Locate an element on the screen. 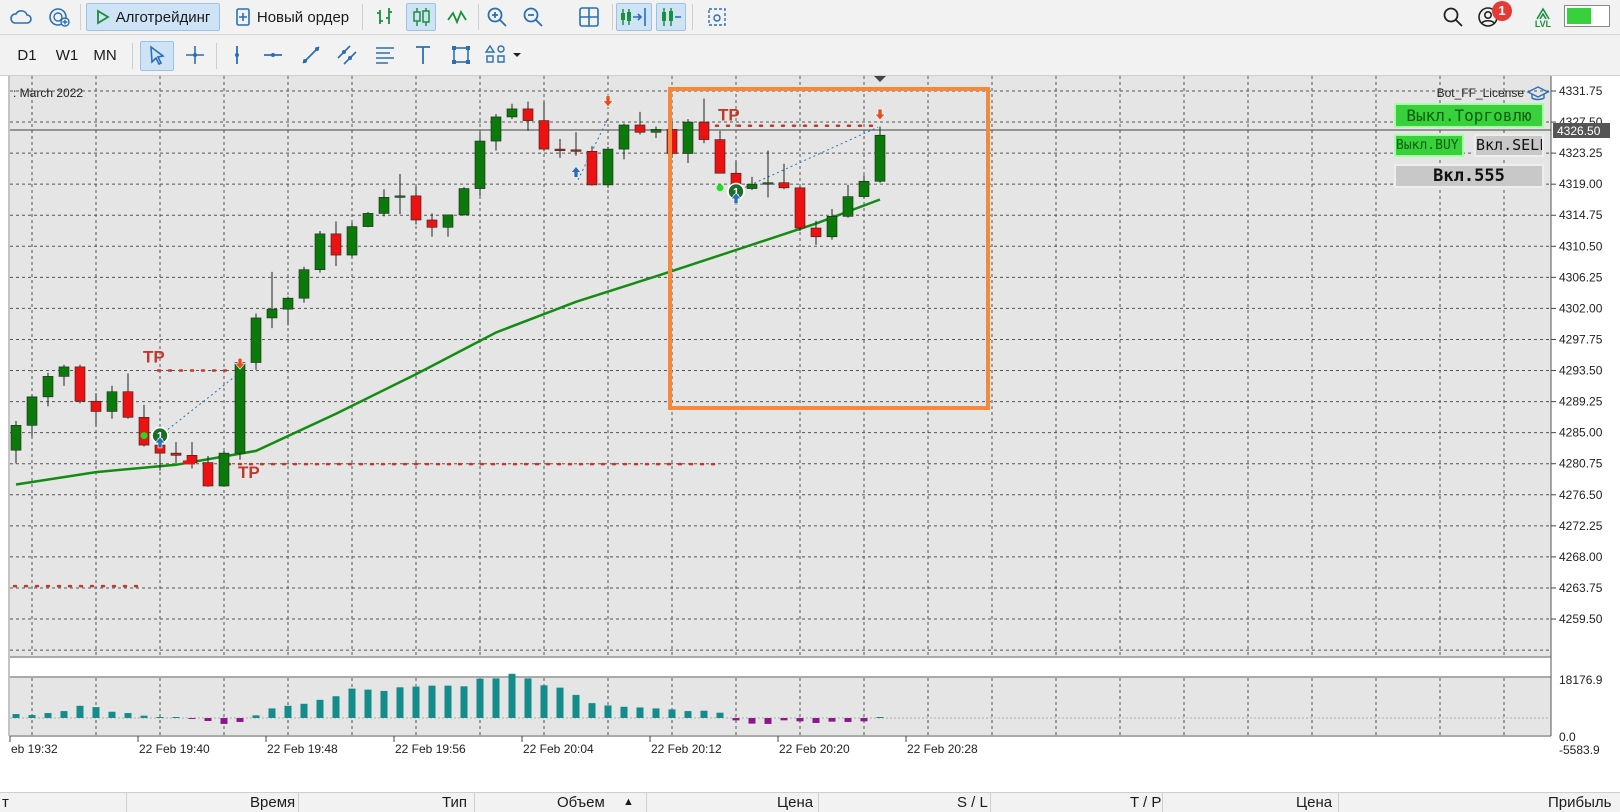  play-icon is located at coordinates (103, 17).